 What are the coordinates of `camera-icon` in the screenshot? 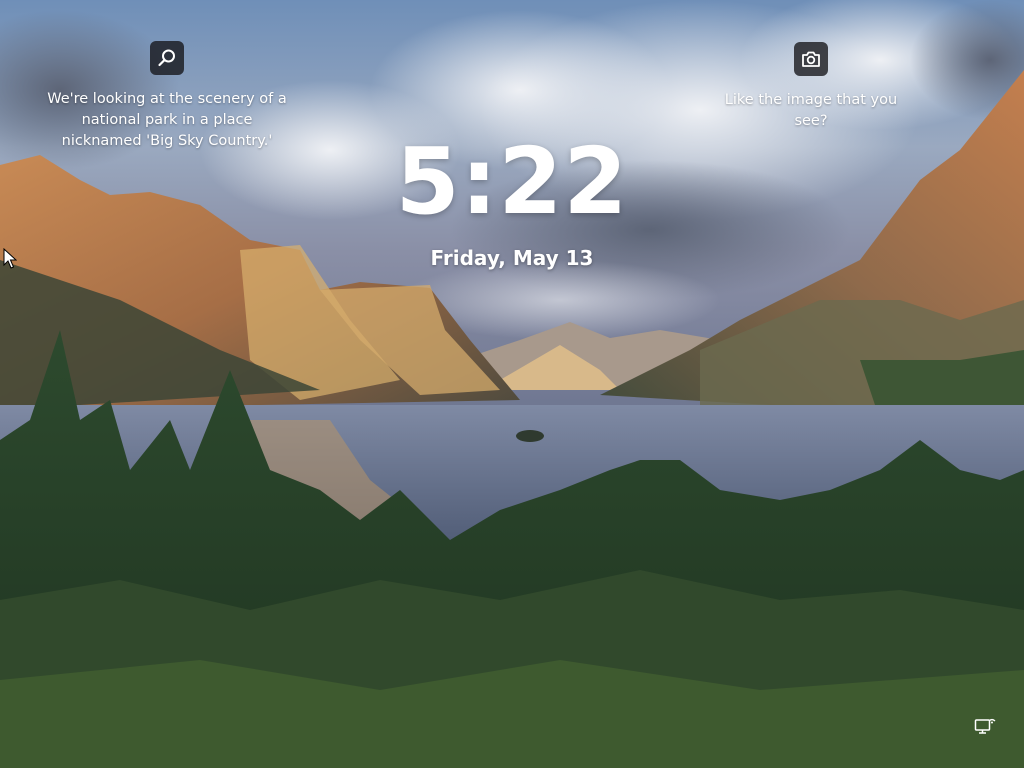 It's located at (811, 59).